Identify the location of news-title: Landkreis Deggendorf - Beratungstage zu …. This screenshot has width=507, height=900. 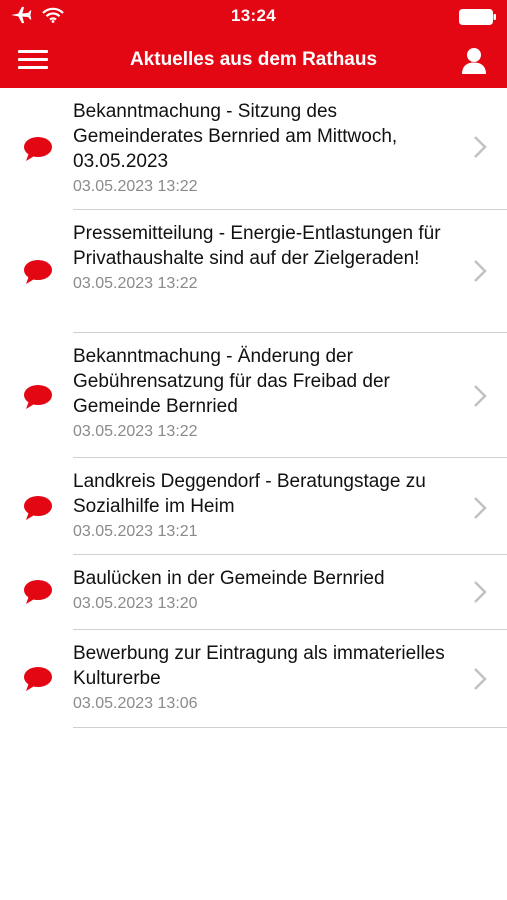
(249, 494).